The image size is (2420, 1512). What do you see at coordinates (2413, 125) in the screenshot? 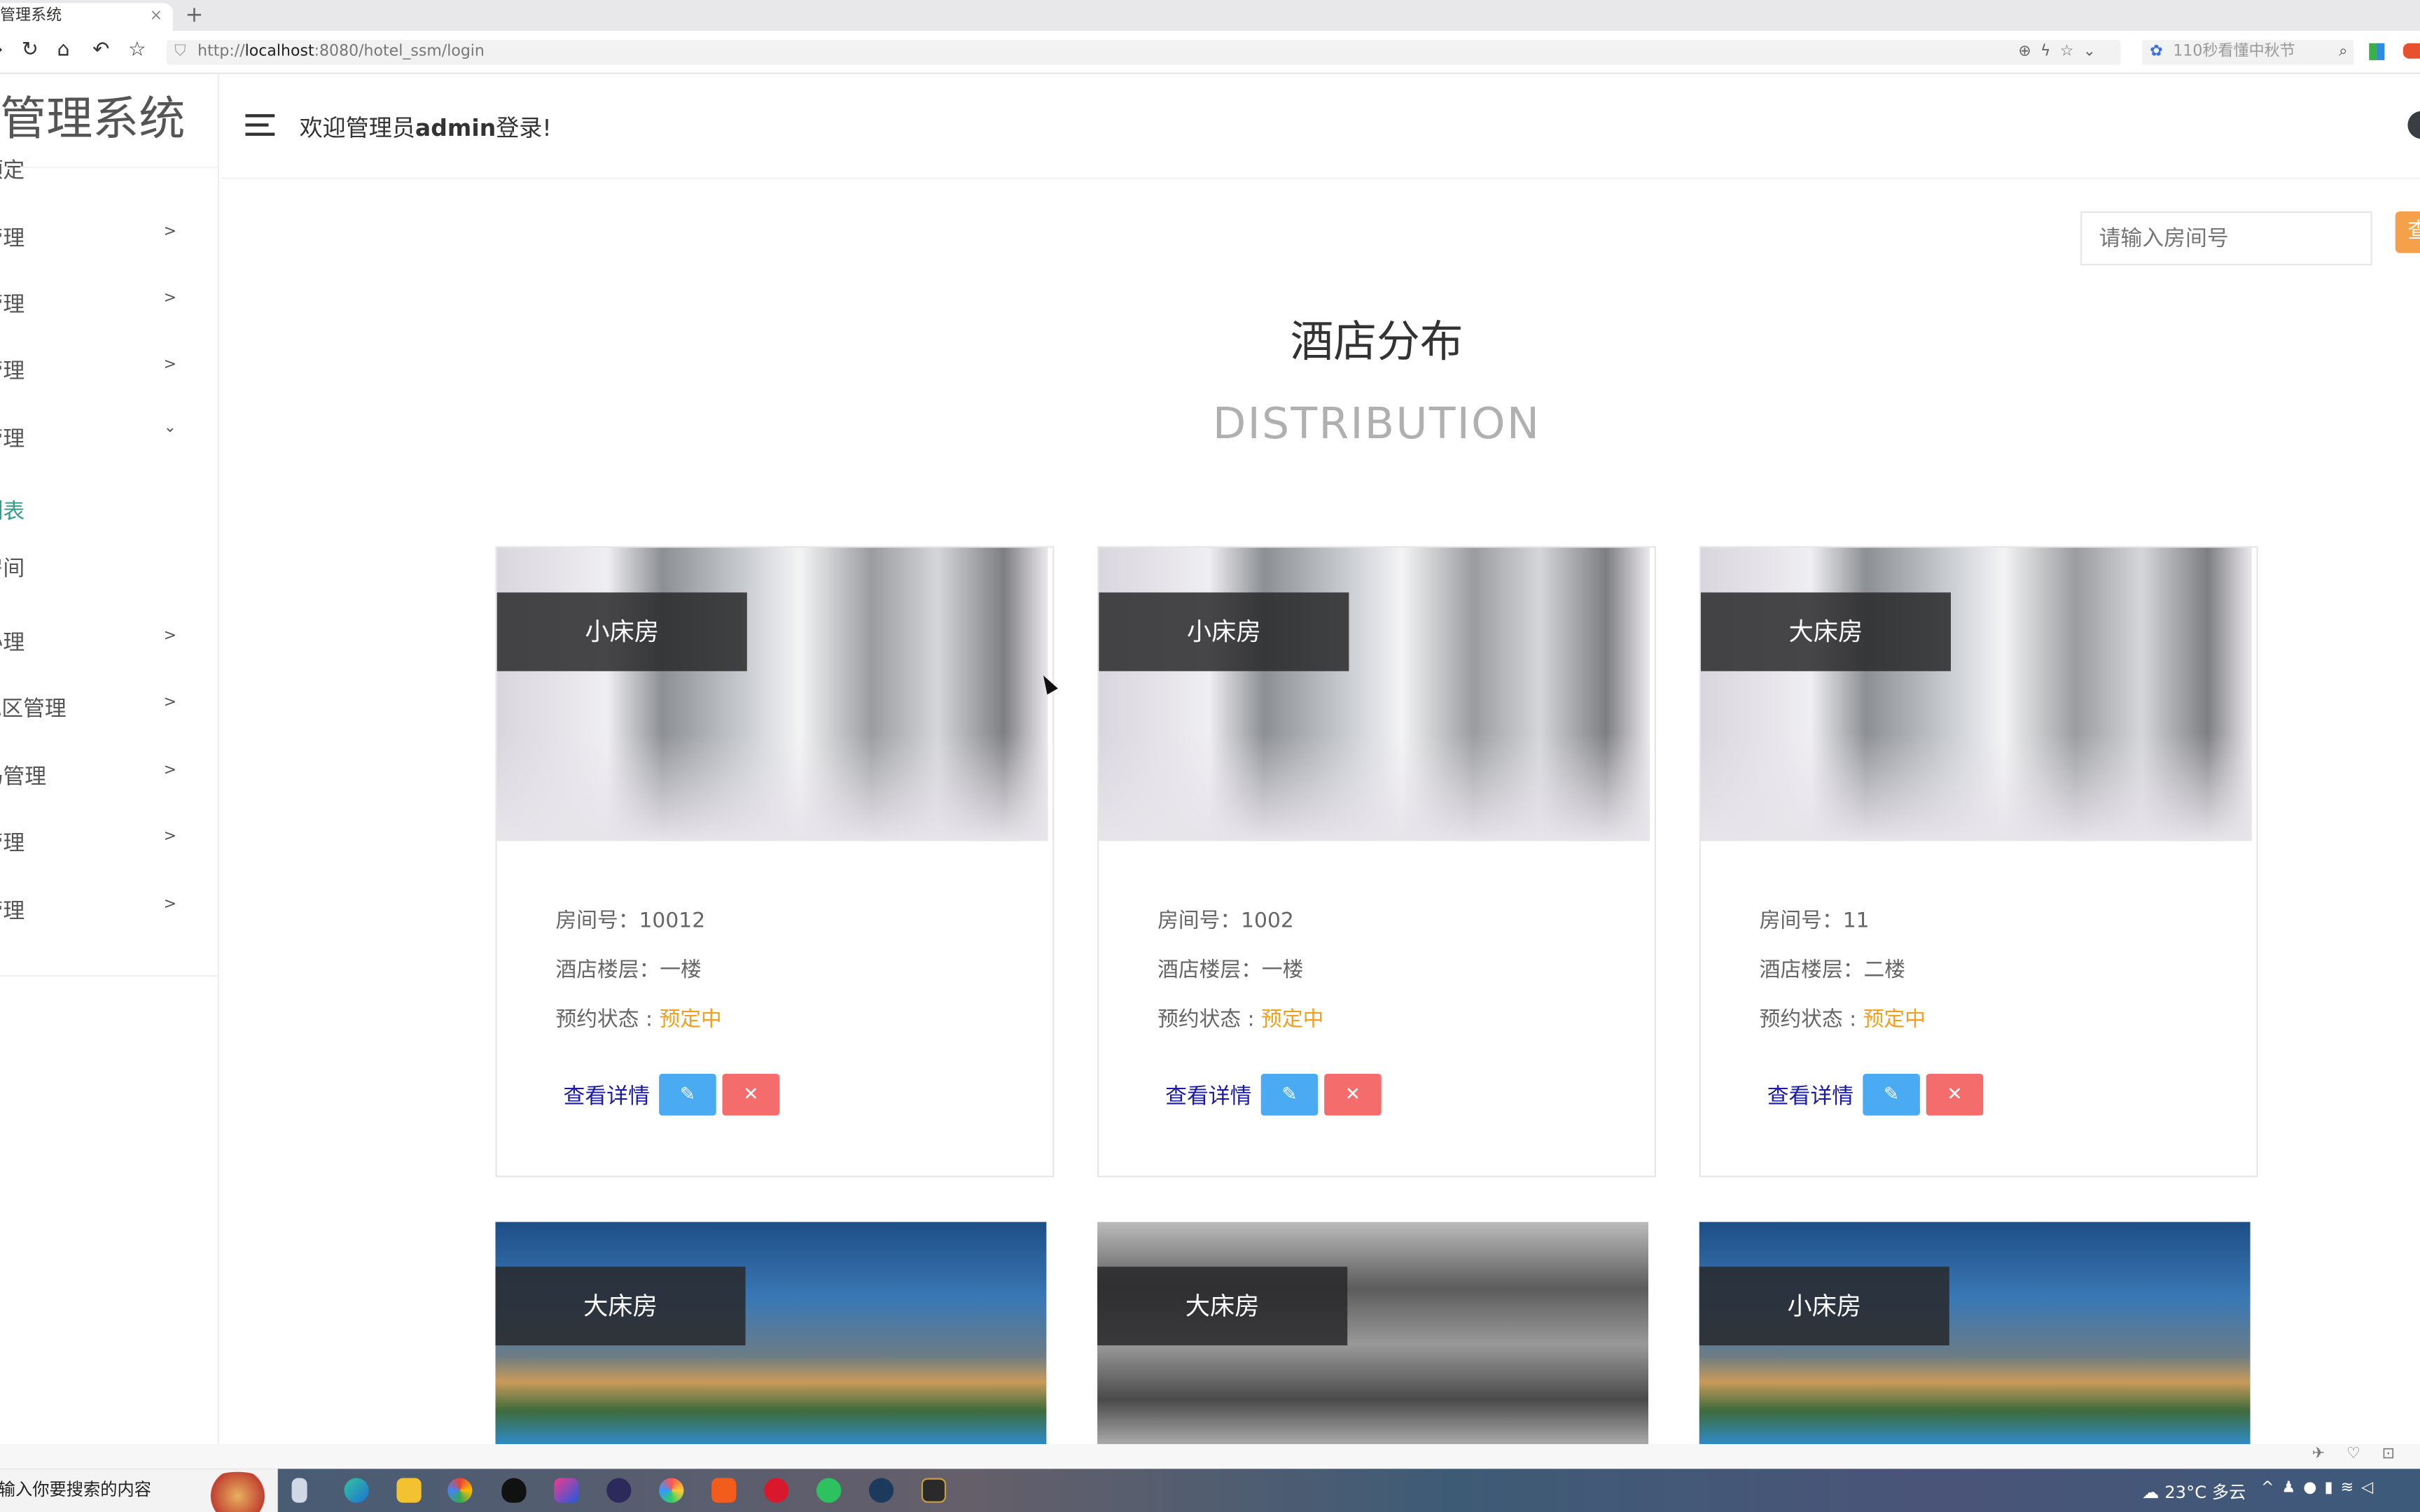
I see `user-avatar-icon` at bounding box center [2413, 125].